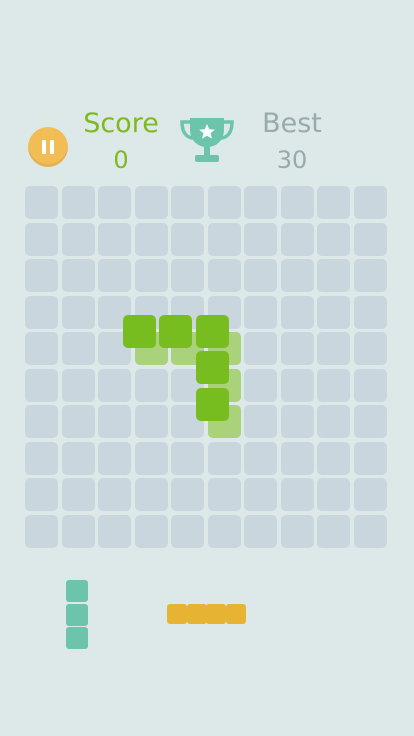  Describe the element at coordinates (292, 160) in the screenshot. I see `best-value: 30` at that location.